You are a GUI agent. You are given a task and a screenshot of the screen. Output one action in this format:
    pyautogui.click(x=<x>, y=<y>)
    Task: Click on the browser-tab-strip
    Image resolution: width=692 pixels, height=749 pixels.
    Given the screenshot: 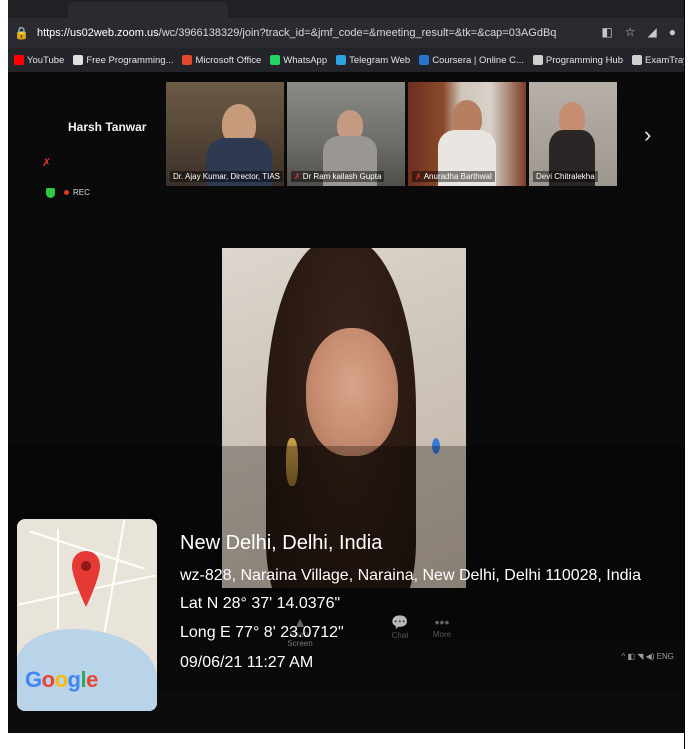 What is the action you would take?
    pyautogui.click(x=346, y=9)
    